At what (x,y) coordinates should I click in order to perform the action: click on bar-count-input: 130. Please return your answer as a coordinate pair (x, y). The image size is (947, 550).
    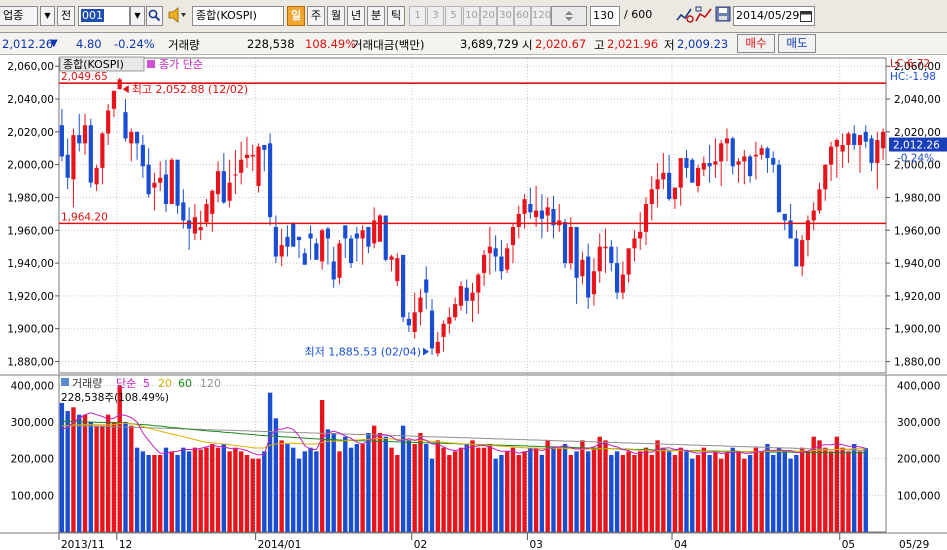
    Looking at the image, I should click on (605, 16).